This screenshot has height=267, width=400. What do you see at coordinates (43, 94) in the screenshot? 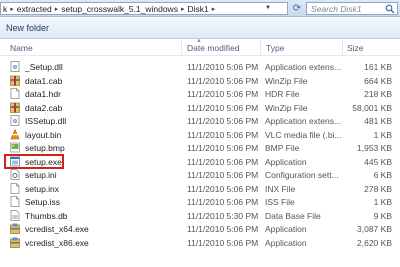
I see `file-name: data1.hdr` at bounding box center [43, 94].